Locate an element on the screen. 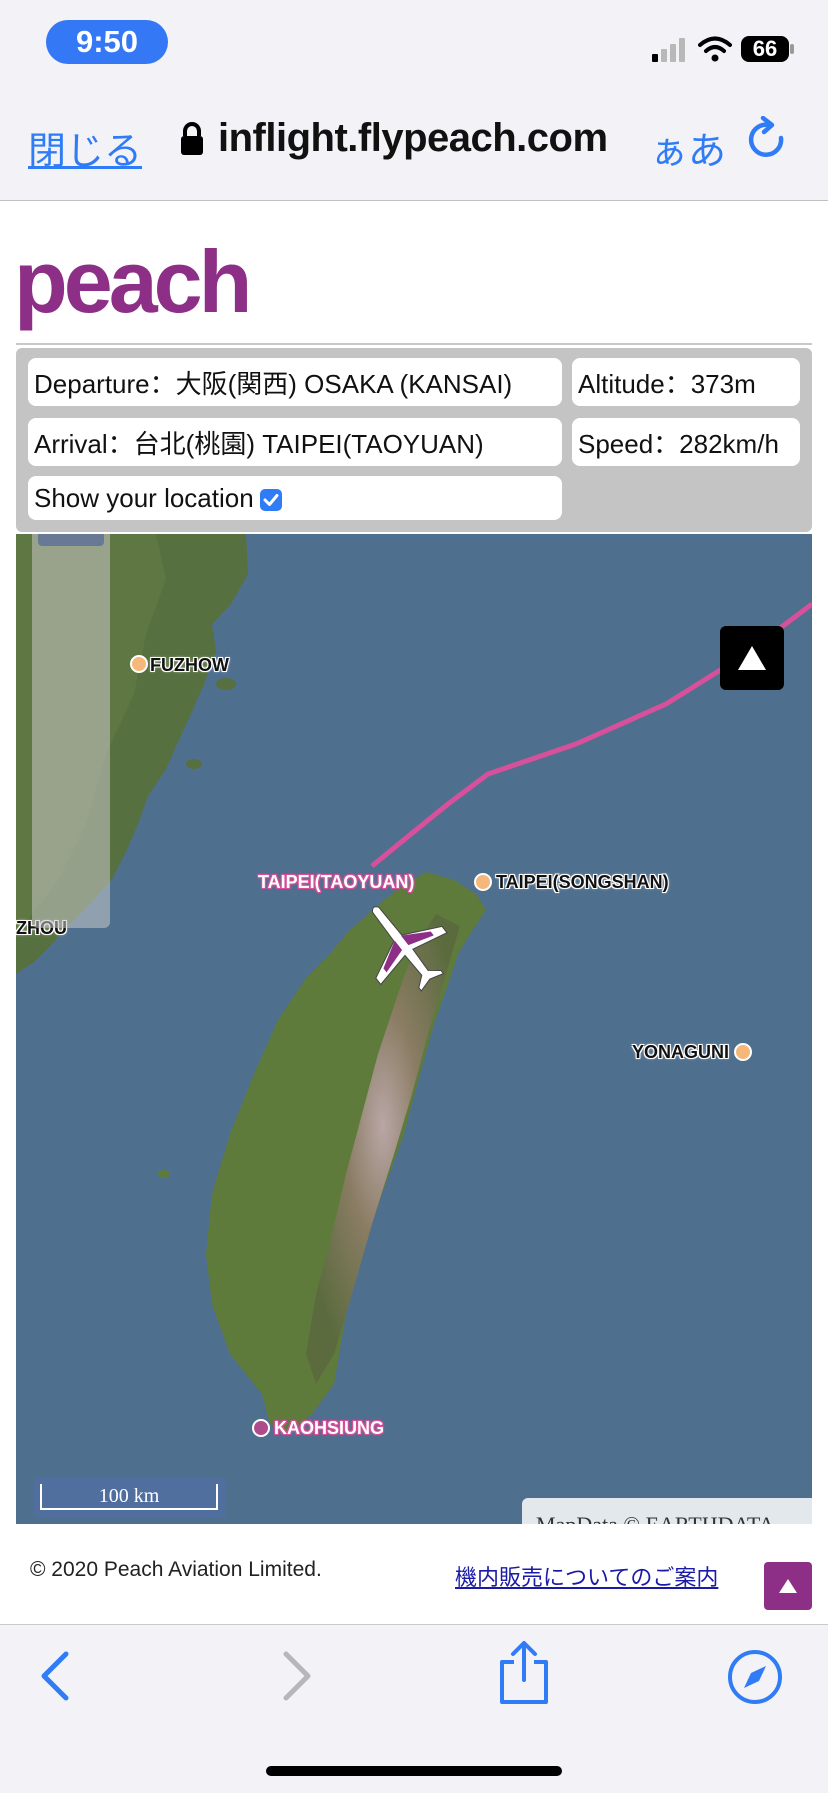 Image resolution: width=828 pixels, height=1793 pixels. battery-indicator: 66 is located at coordinates (765, 49).